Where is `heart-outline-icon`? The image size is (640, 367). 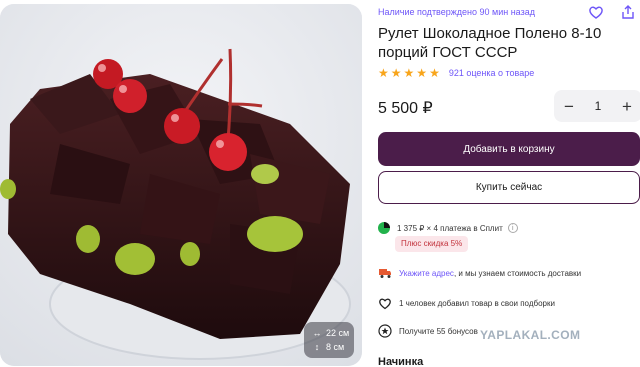
heart-outline-icon is located at coordinates (385, 303).